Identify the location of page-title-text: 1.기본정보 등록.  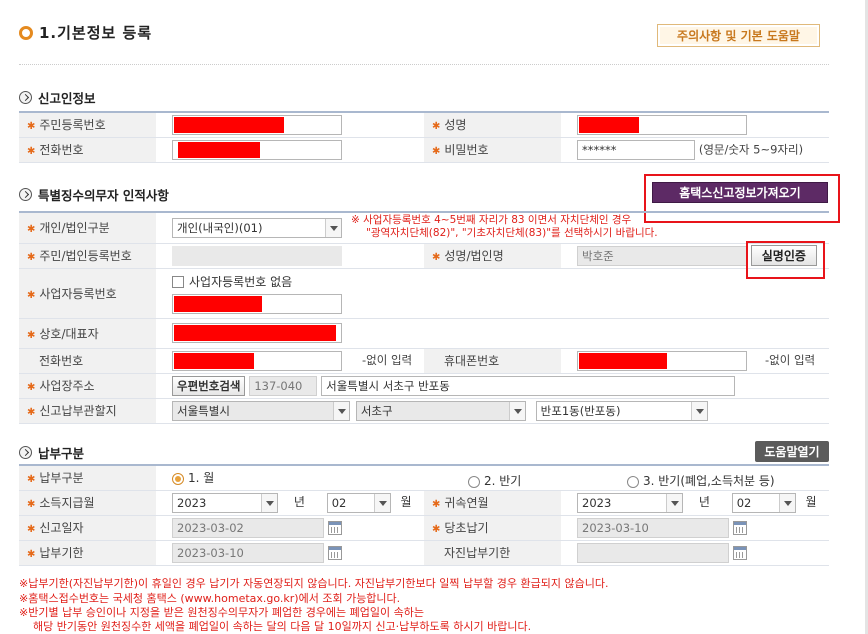
(96, 33).